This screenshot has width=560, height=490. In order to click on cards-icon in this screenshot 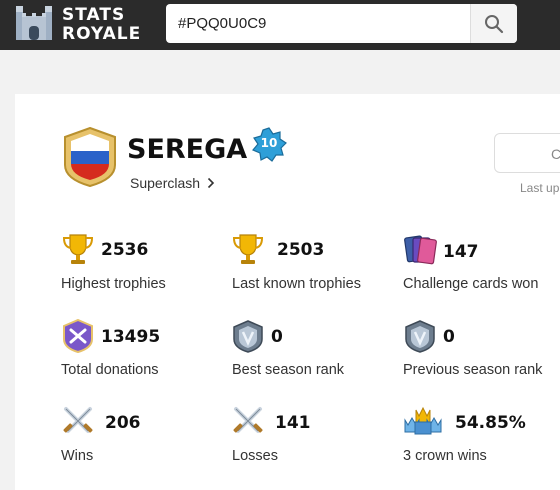, I will do `click(420, 250)`.